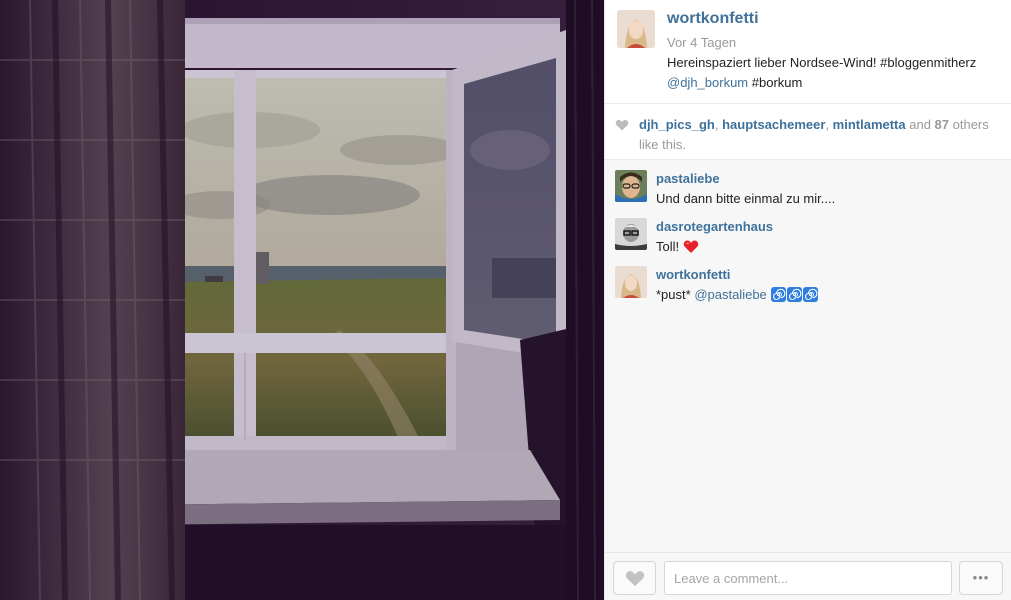 The height and width of the screenshot is (600, 1011). Describe the element at coordinates (808, 231) in the screenshot. I see `comment-item: dasrotegartenhaus Toll!` at that location.